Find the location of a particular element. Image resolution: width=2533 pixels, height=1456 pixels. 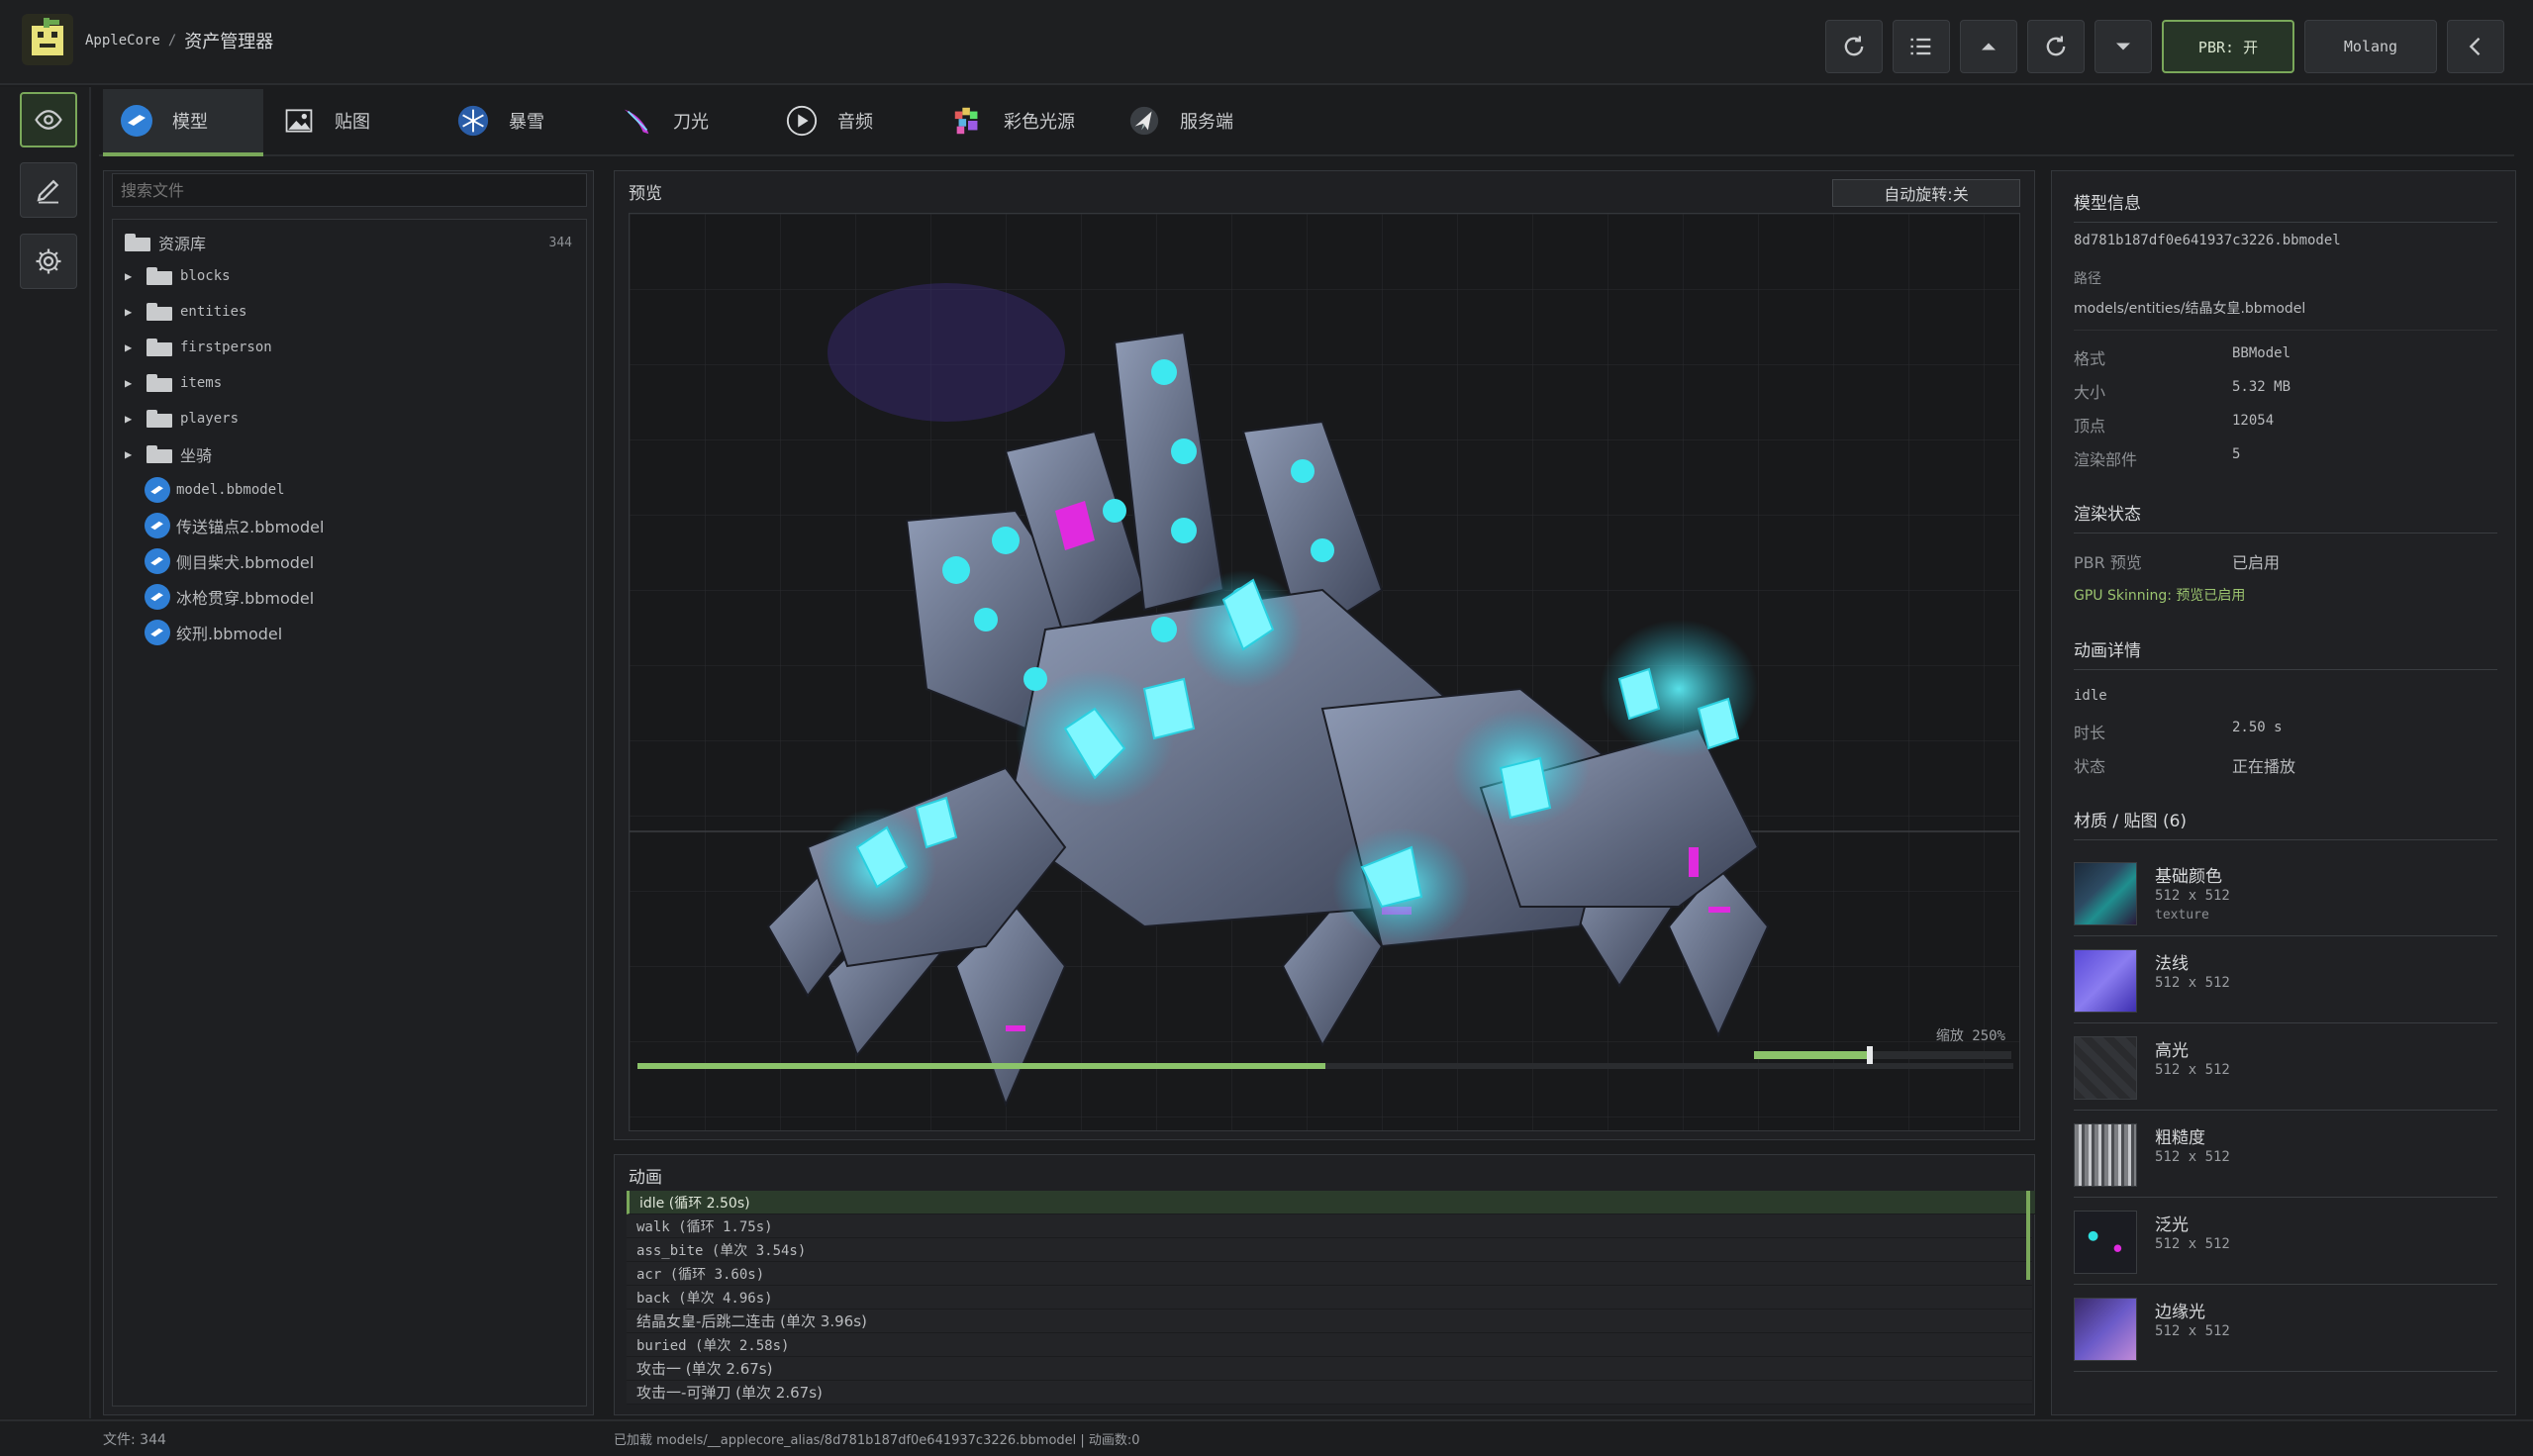

chevron-left-icon is located at coordinates (2475, 46).